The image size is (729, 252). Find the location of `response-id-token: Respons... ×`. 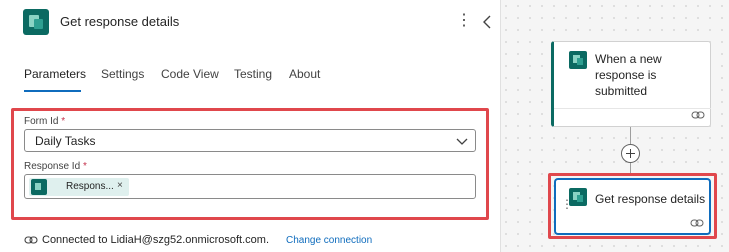

response-id-token: Respons... × is located at coordinates (79, 187).